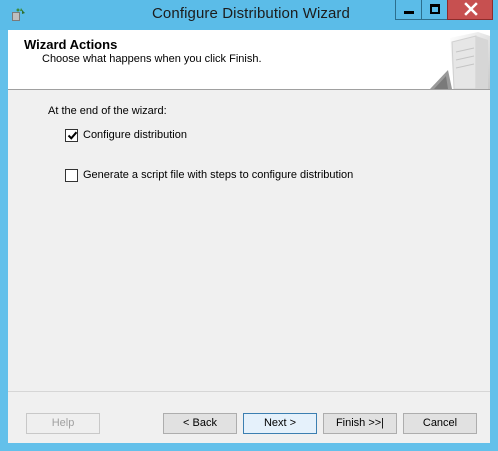 The width and height of the screenshot is (498, 451). Describe the element at coordinates (135, 135) in the screenshot. I see `configure-distribution-label: Configure distribution` at that location.